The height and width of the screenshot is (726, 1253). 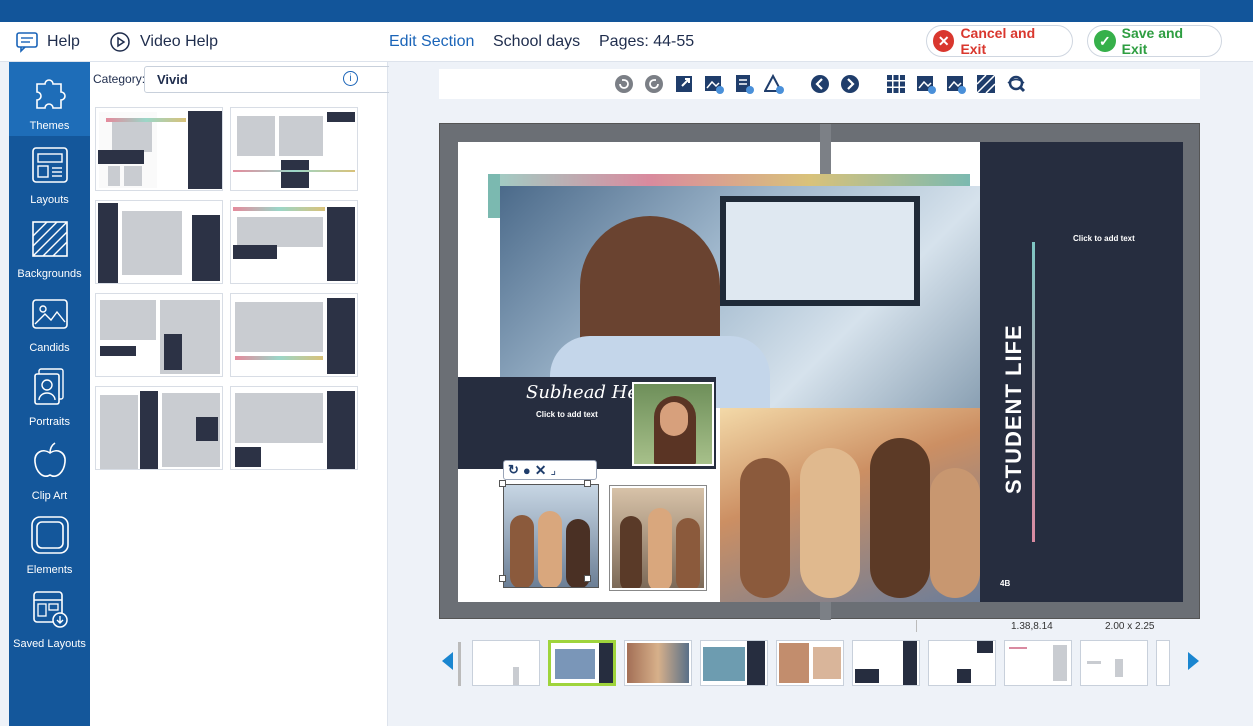 What do you see at coordinates (49, 570) in the screenshot?
I see `sidebar-item-label: Elements` at bounding box center [49, 570].